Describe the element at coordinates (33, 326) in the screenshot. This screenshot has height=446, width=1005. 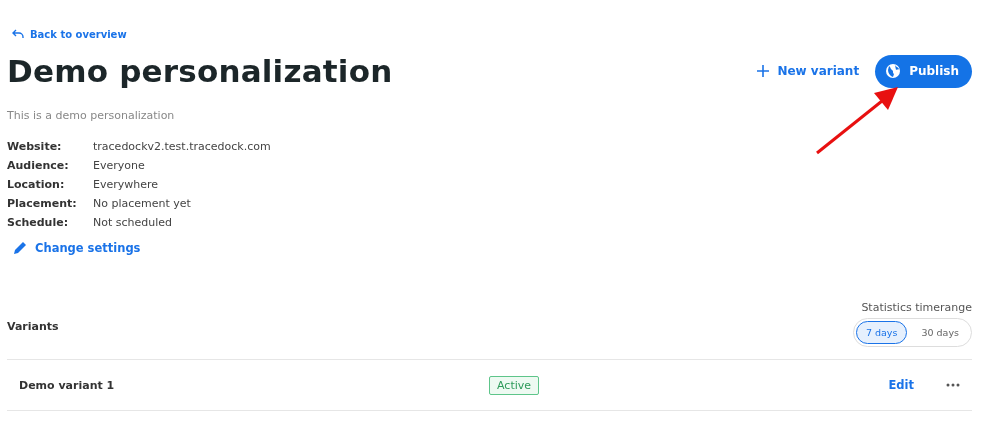
I see `section-heading: Variants` at that location.